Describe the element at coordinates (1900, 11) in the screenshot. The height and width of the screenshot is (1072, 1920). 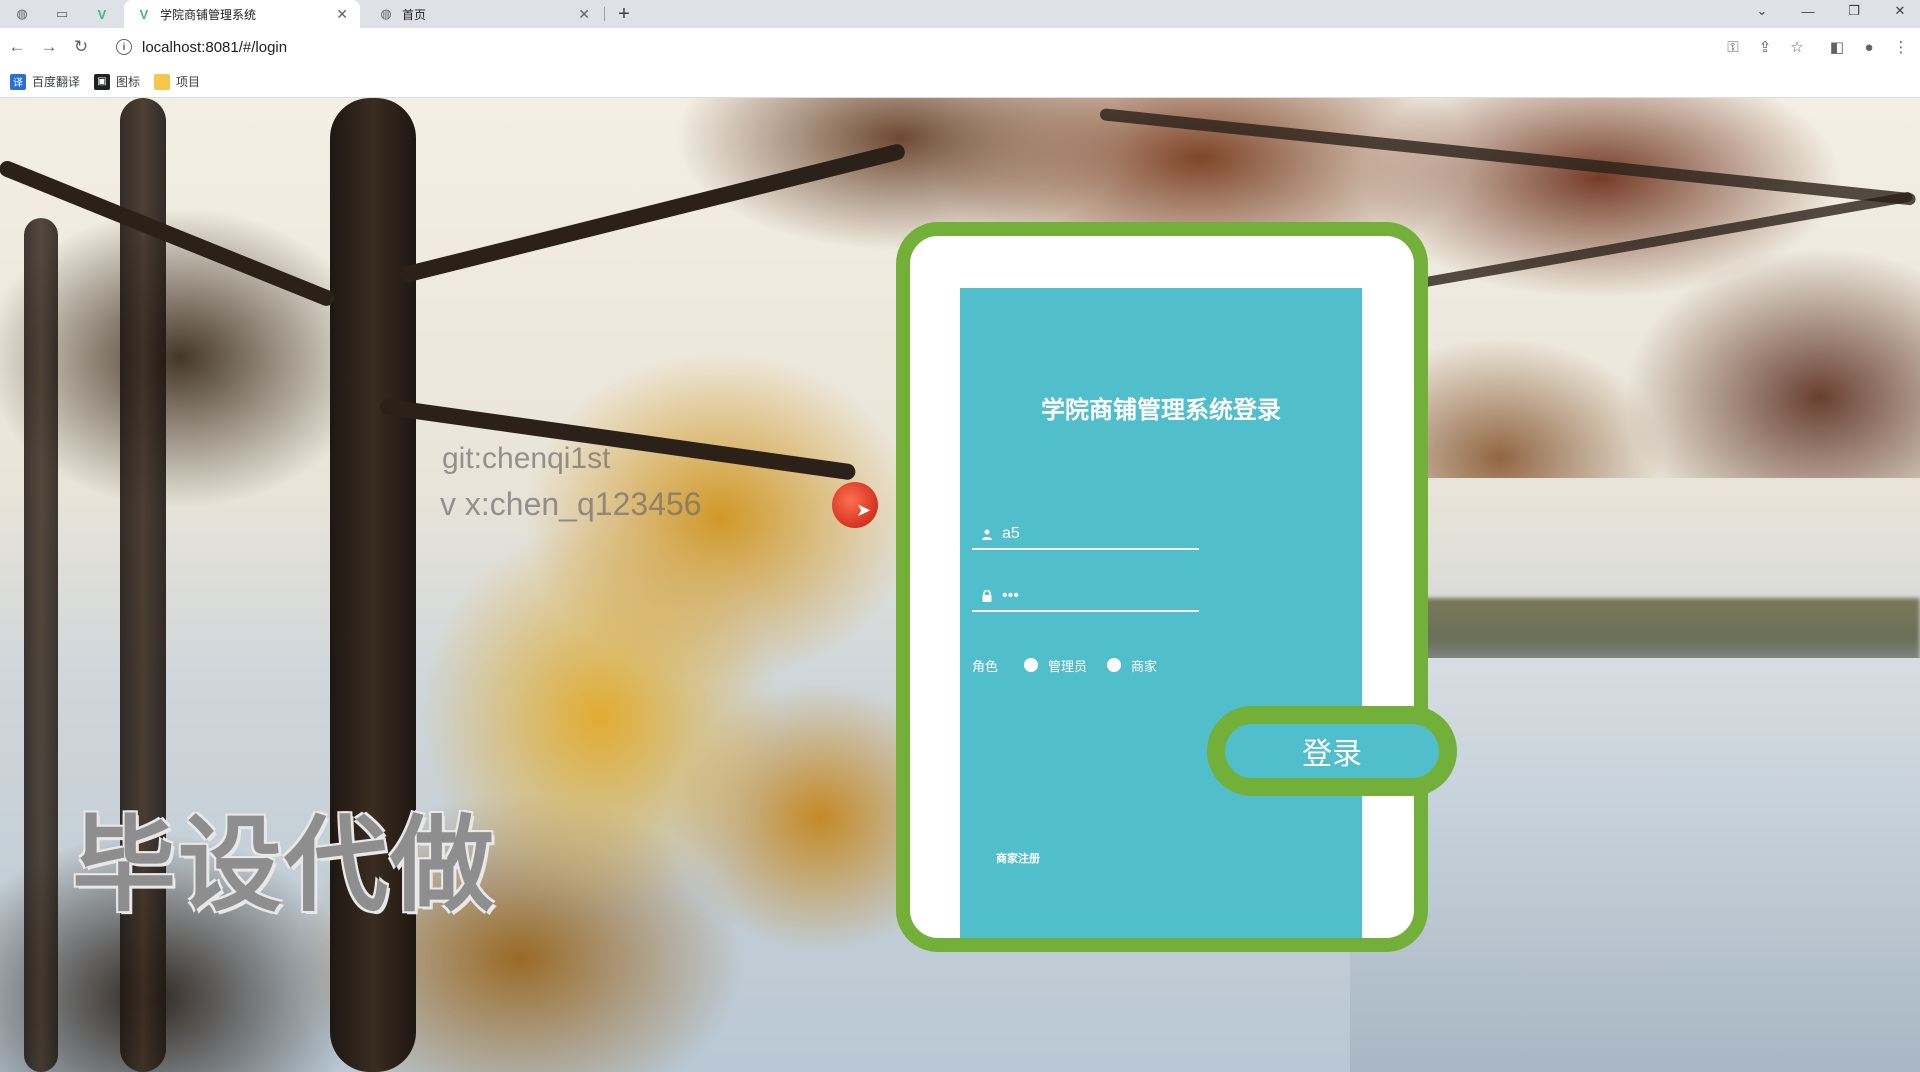
I see `close-window-button: ✕` at that location.